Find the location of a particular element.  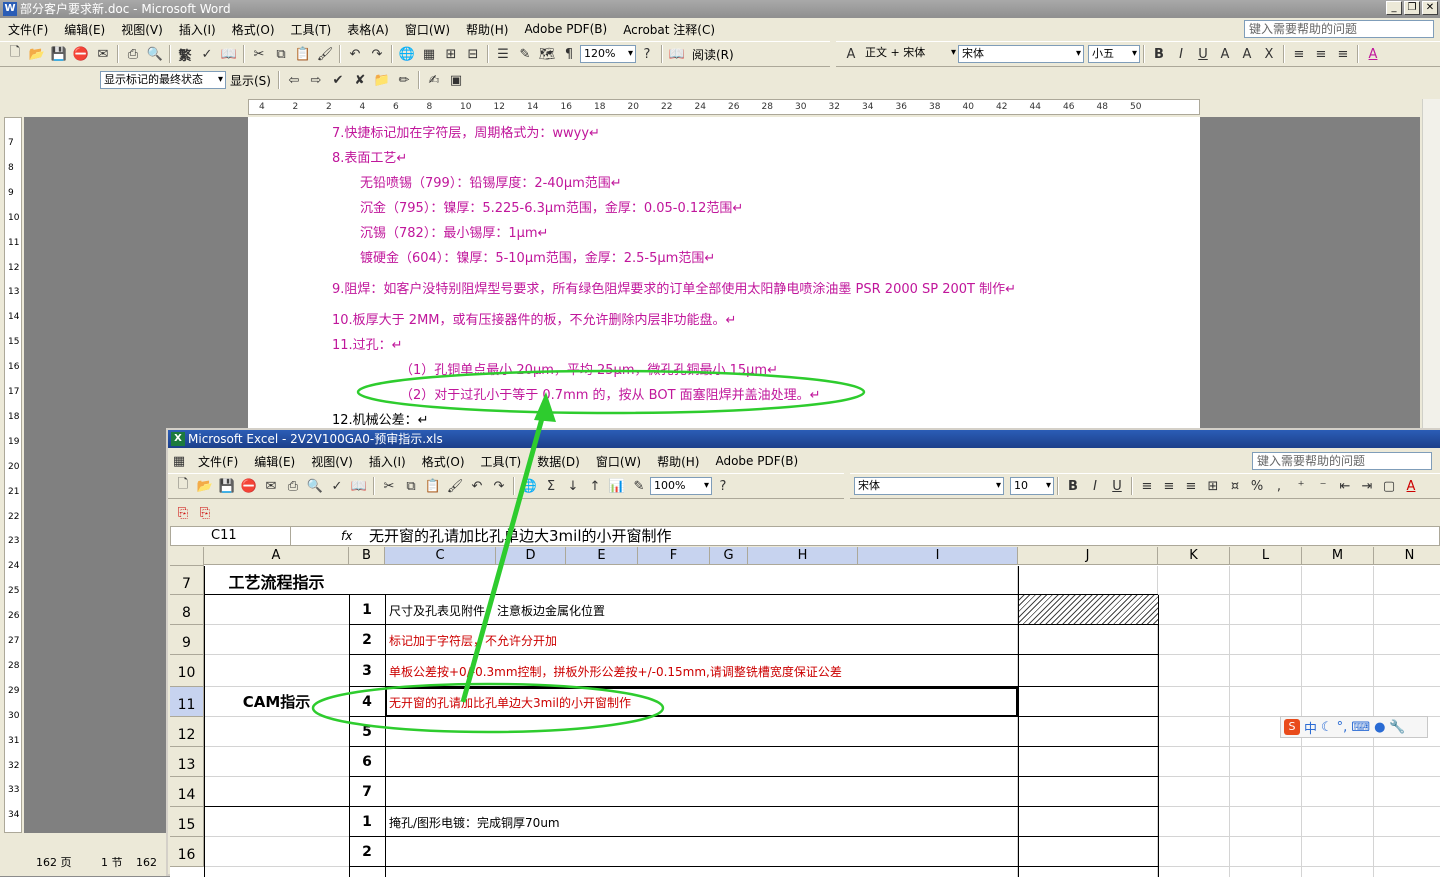

punct-icon: °, is located at coordinates (1342, 727).